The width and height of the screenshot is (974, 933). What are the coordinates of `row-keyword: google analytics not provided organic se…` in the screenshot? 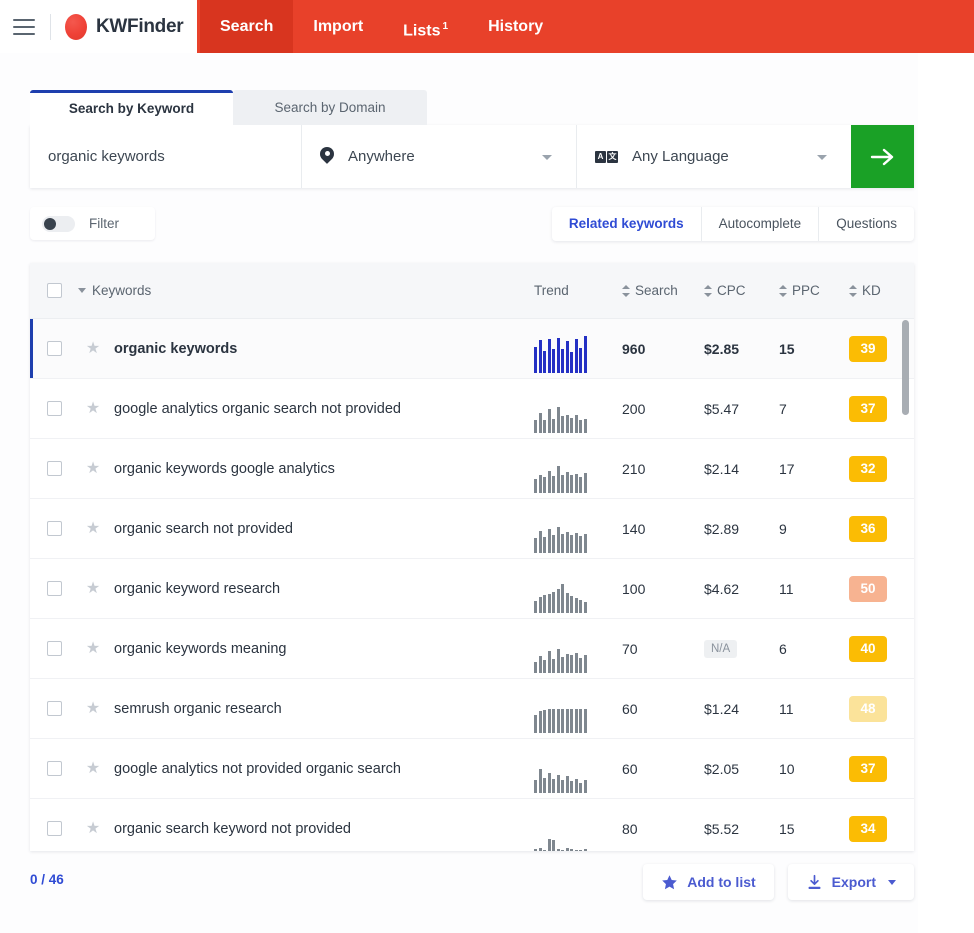 It's located at (321, 769).